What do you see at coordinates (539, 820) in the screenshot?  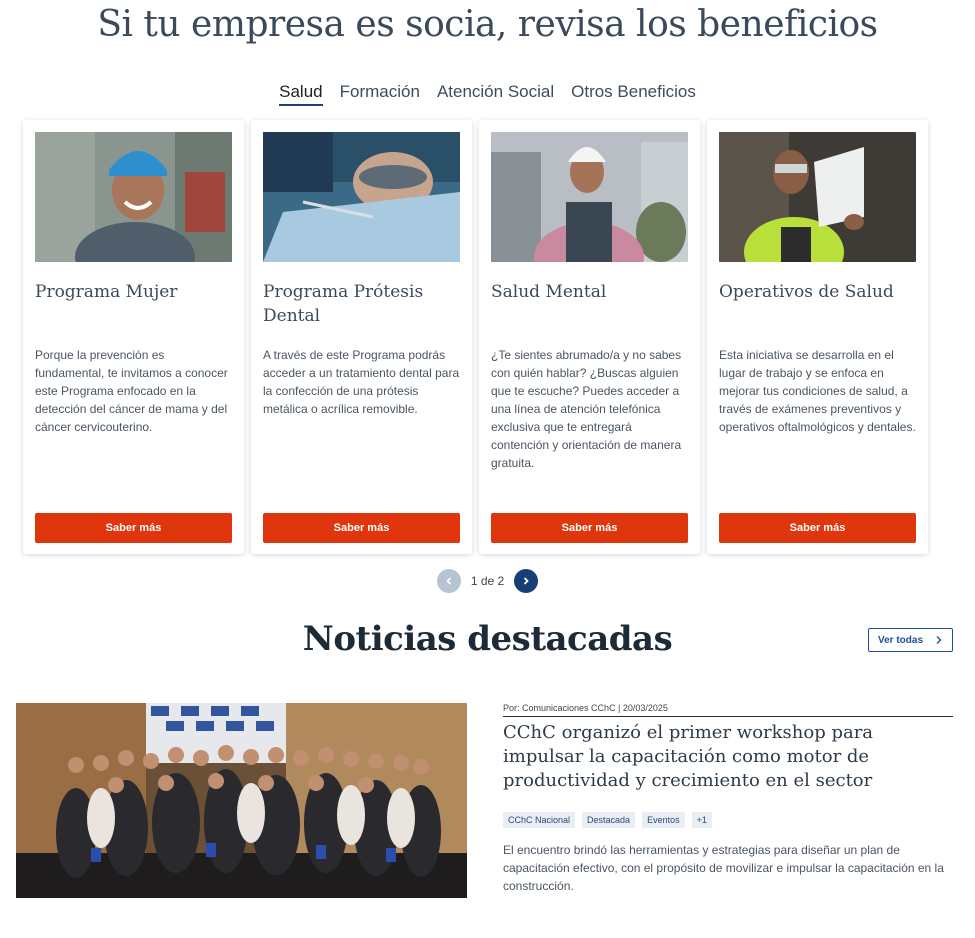 I see `tag-cchc-nacional: CChC Nacional` at bounding box center [539, 820].